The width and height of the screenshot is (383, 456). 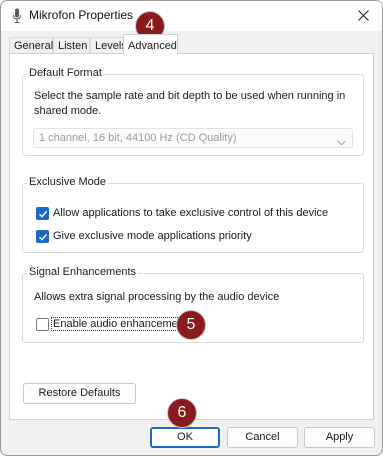 What do you see at coordinates (42, 324) in the screenshot?
I see `enable-enhancements-checkbox-box` at bounding box center [42, 324].